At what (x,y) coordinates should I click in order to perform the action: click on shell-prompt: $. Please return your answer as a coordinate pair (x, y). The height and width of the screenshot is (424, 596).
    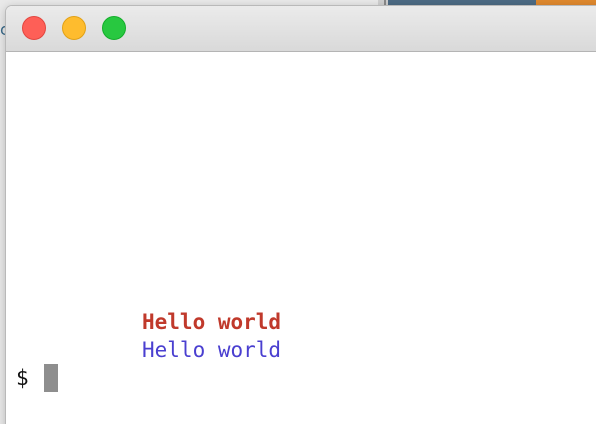
    Looking at the image, I should click on (22, 378).